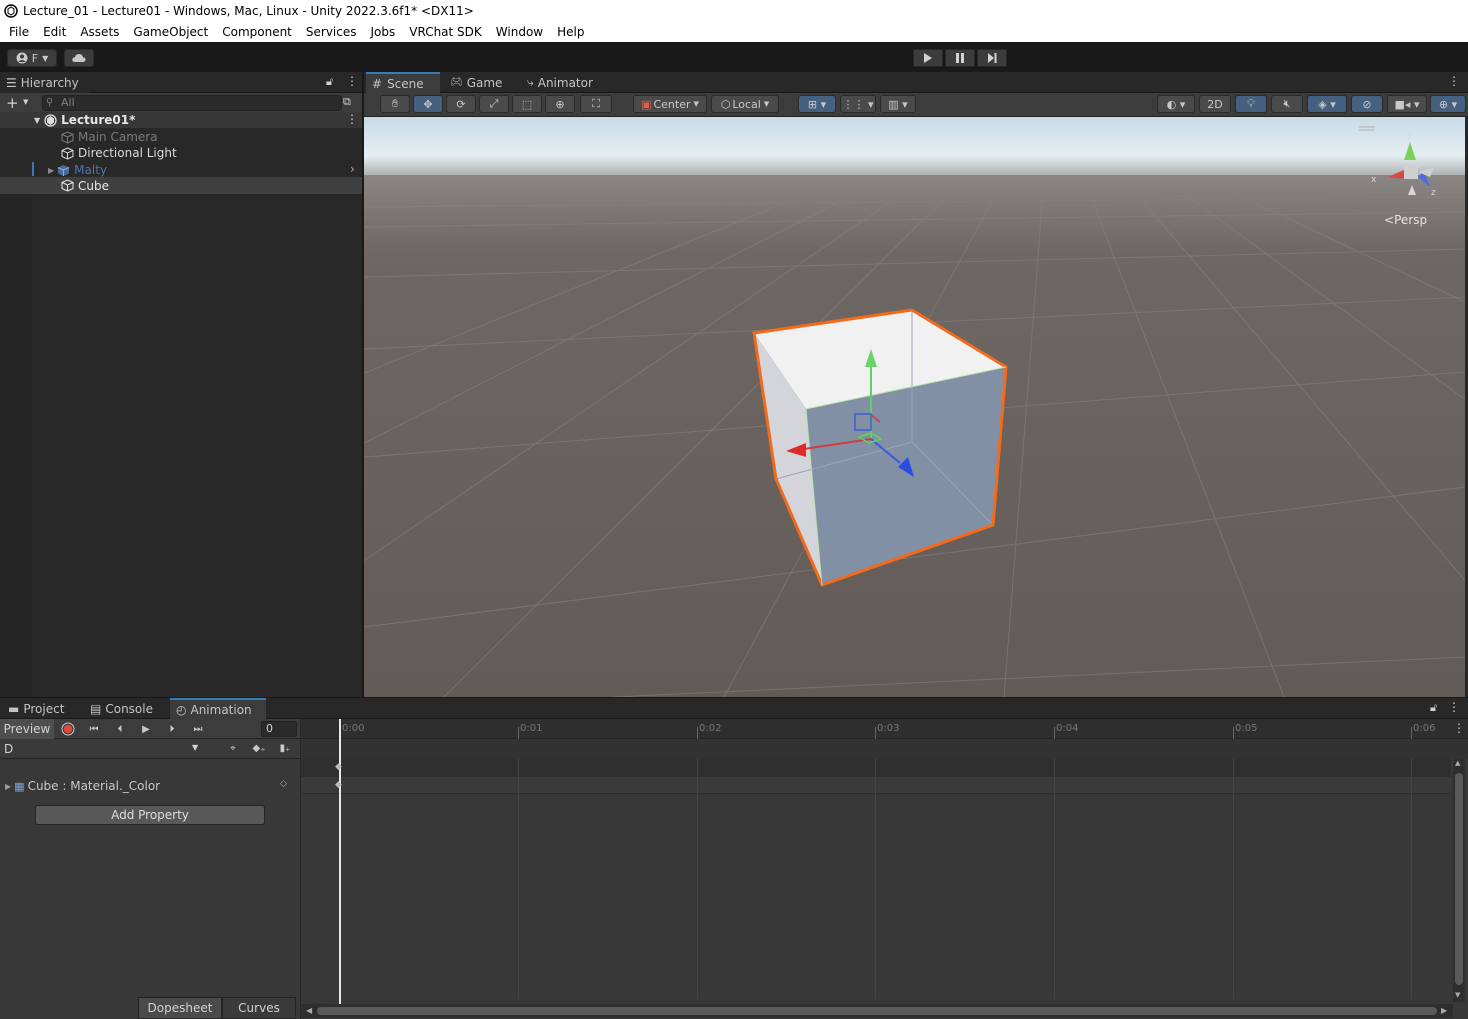  I want to click on tab-game: 🎮︎ Game, so click(476, 82).